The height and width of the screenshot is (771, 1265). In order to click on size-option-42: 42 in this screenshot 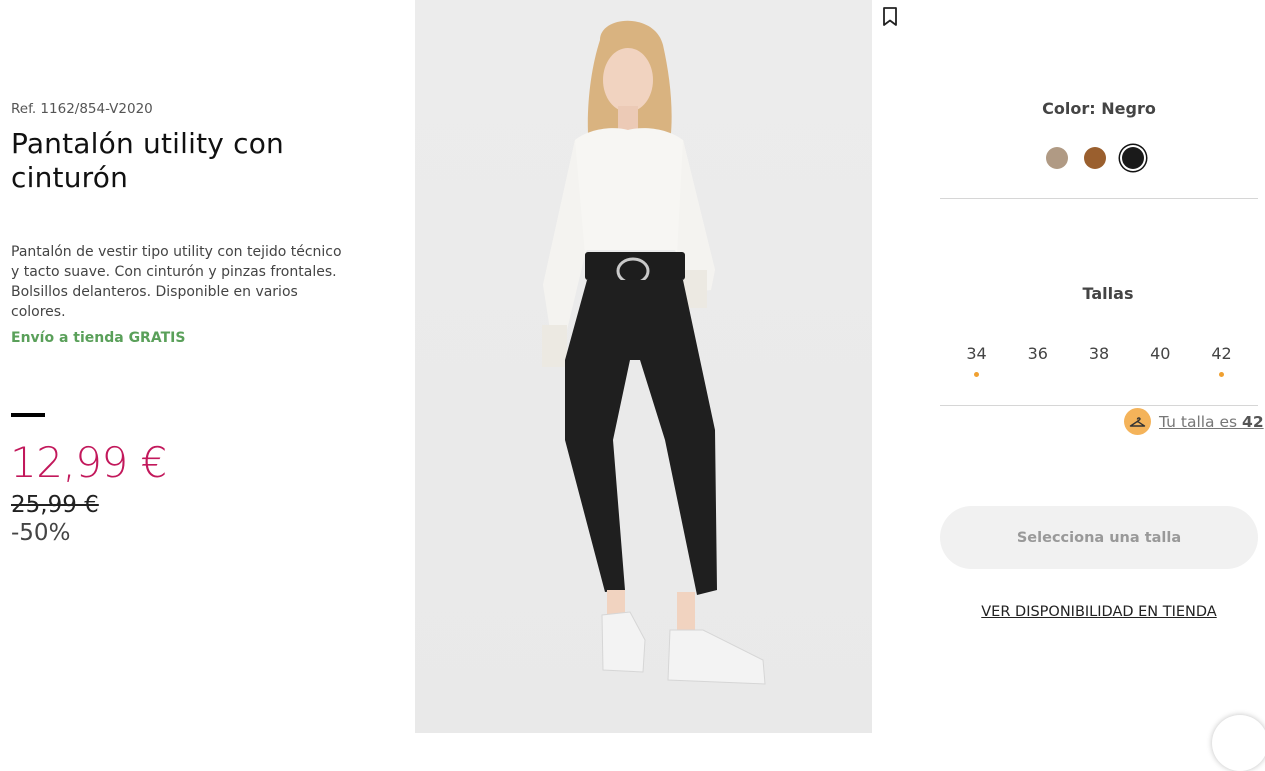, I will do `click(1221, 361)`.